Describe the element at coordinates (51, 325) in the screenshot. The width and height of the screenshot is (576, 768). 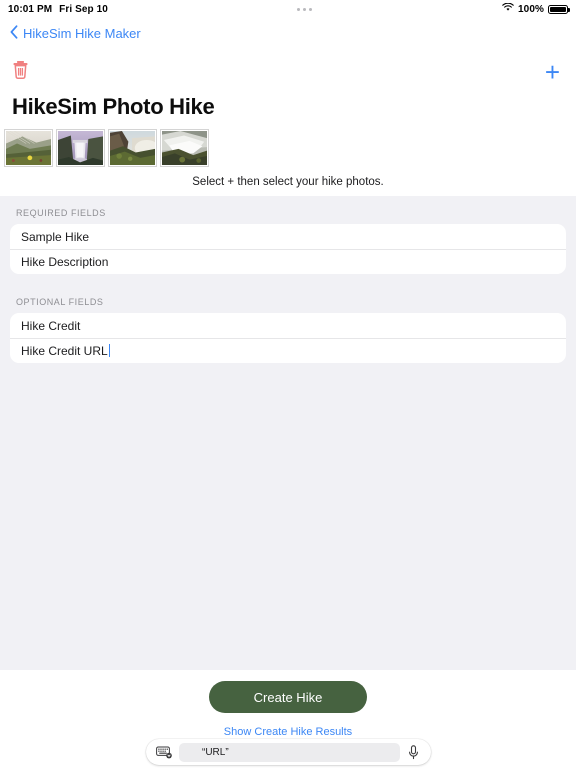
I see `hike-credit-value: Hike Credit` at that location.